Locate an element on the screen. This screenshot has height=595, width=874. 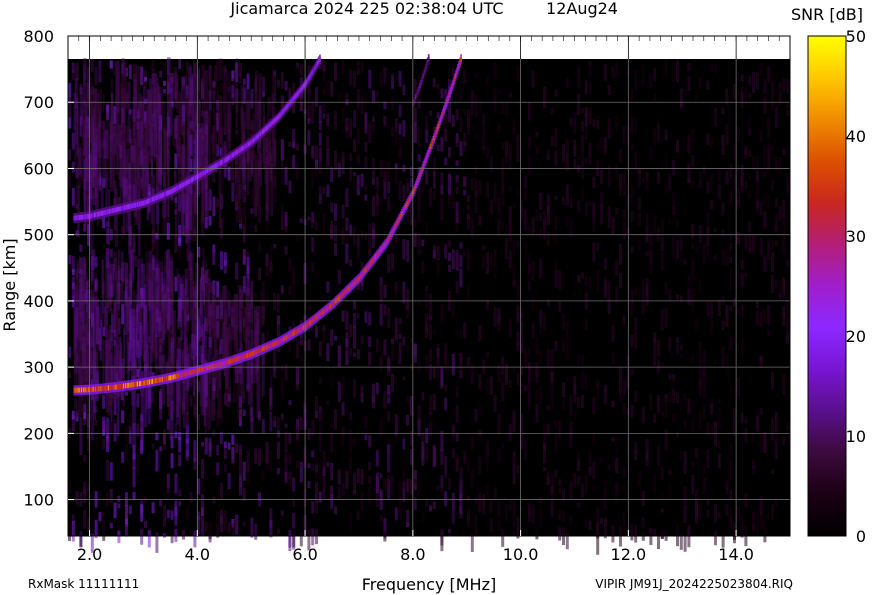
y-tick-label: 500 is located at coordinates (38, 235).